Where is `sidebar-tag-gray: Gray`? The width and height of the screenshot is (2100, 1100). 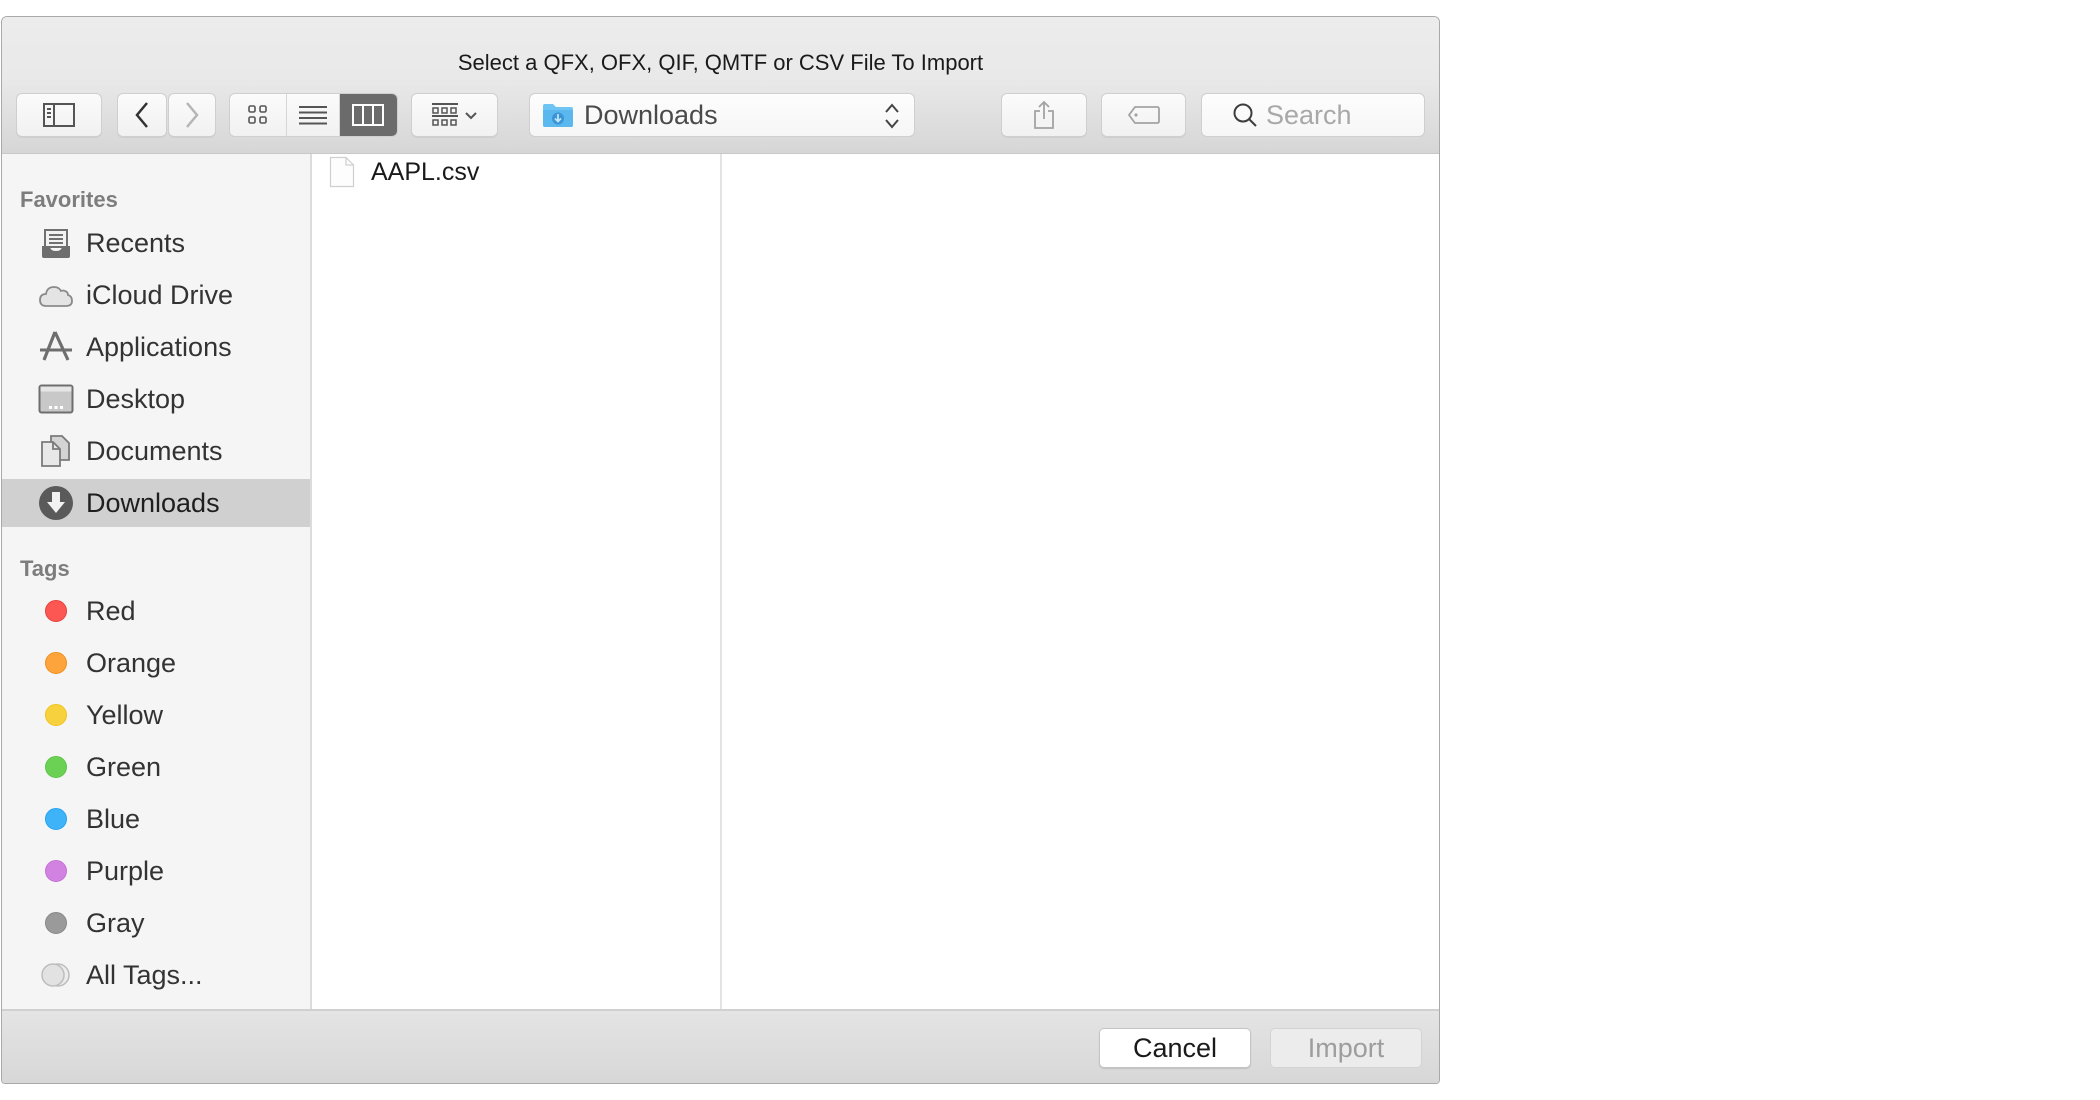 sidebar-tag-gray: Gray is located at coordinates (156, 923).